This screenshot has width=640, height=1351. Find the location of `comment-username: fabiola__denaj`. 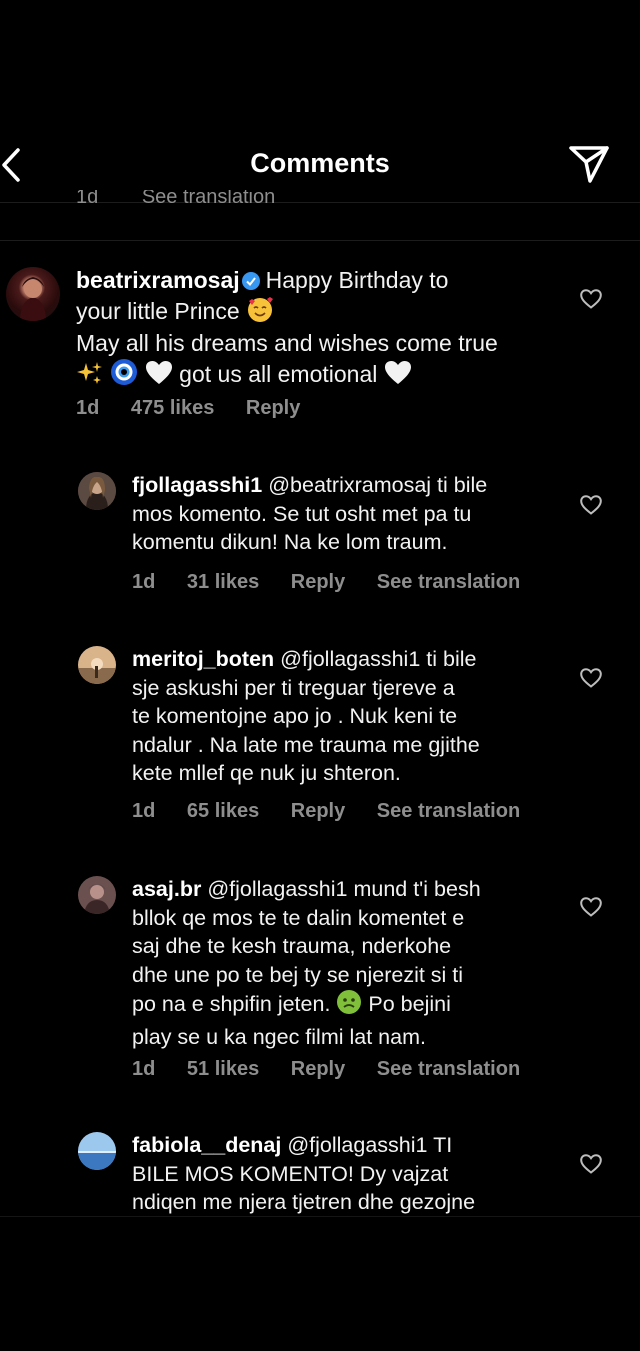

comment-username: fabiola__denaj is located at coordinates (206, 1145).